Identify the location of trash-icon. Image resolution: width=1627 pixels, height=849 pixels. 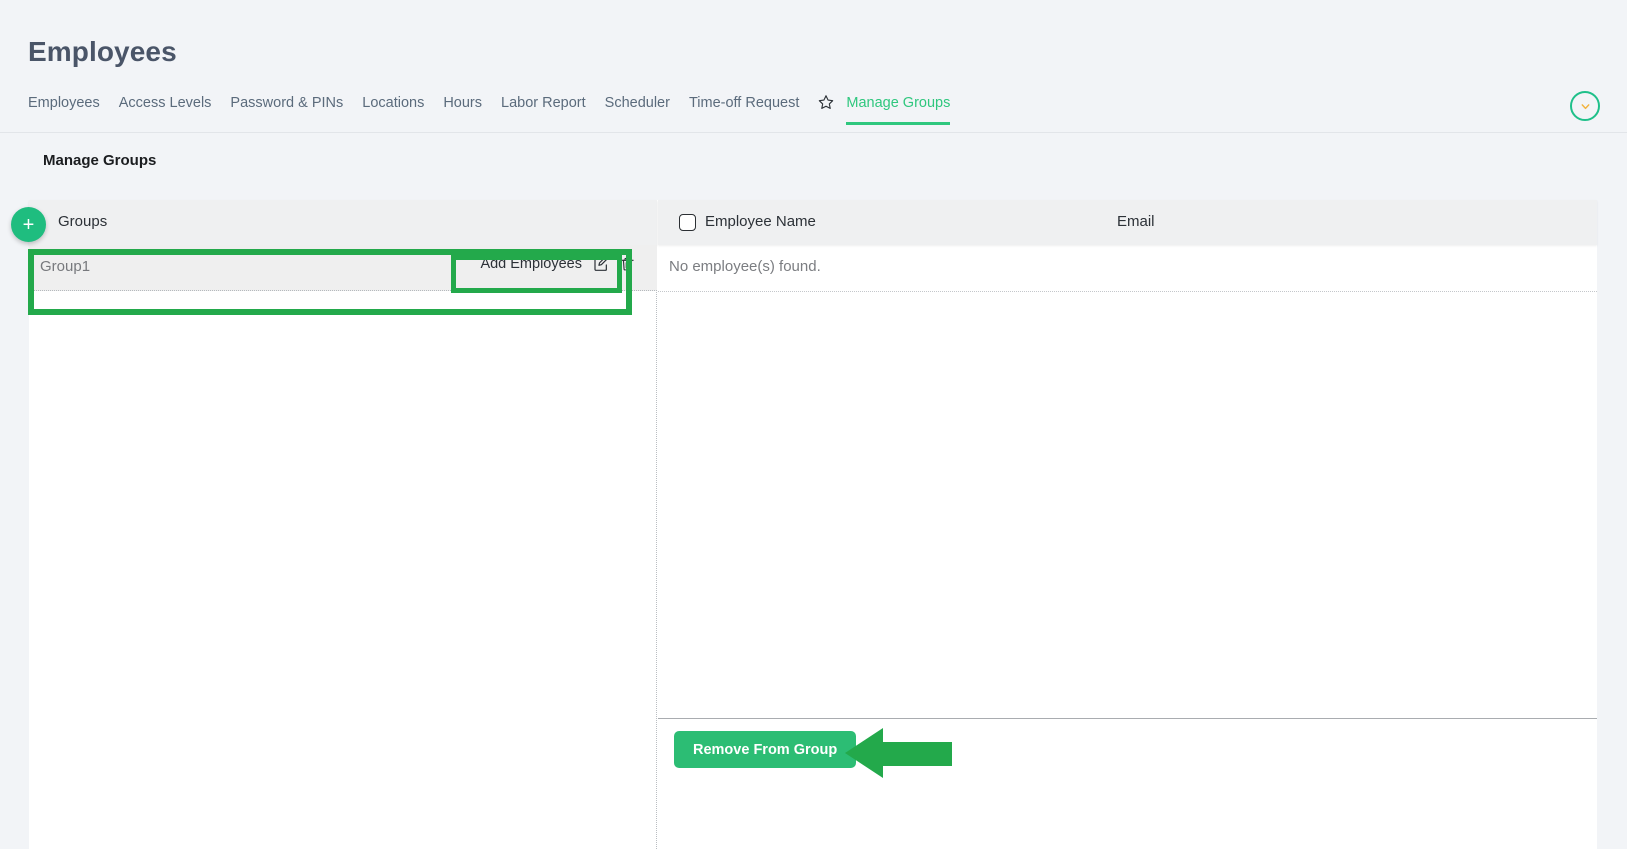
(627, 264).